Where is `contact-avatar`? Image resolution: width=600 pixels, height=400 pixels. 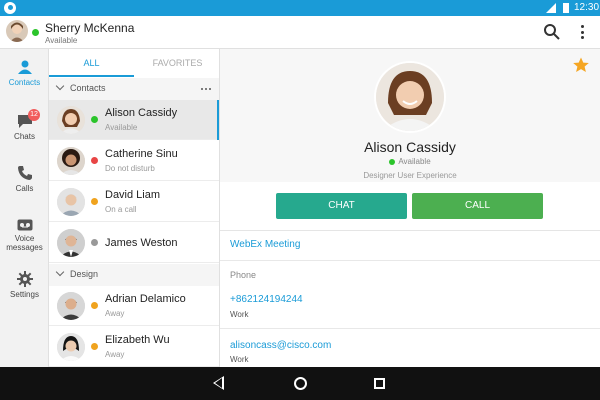 contact-avatar is located at coordinates (410, 97).